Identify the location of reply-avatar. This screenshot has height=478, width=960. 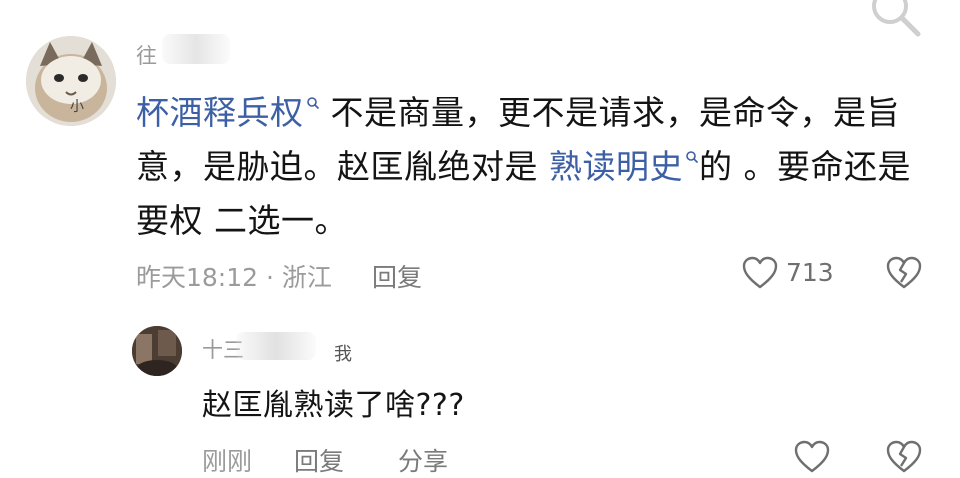
(157, 351).